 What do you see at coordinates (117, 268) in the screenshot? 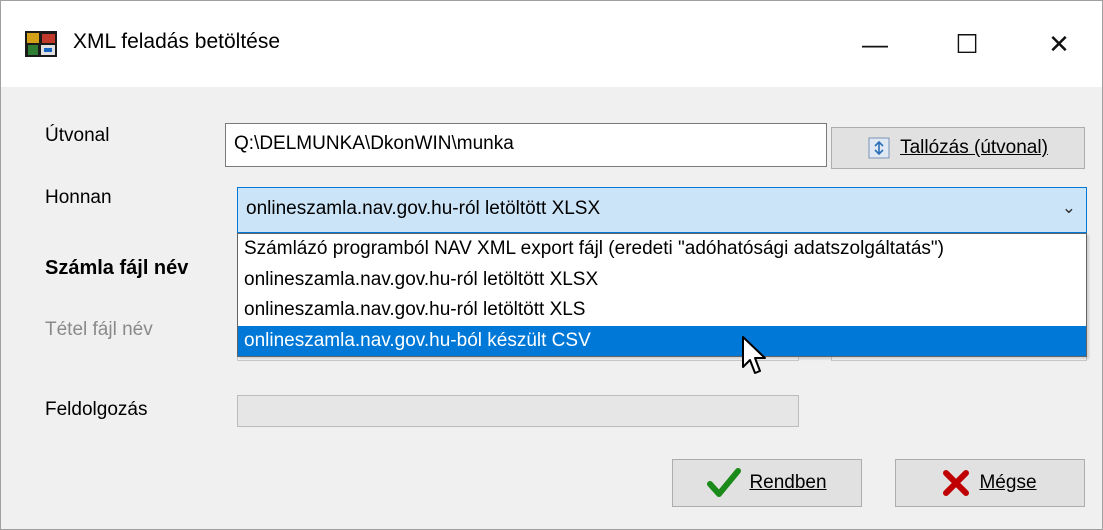
I see `invoice-file-label: Számla fájl név` at bounding box center [117, 268].